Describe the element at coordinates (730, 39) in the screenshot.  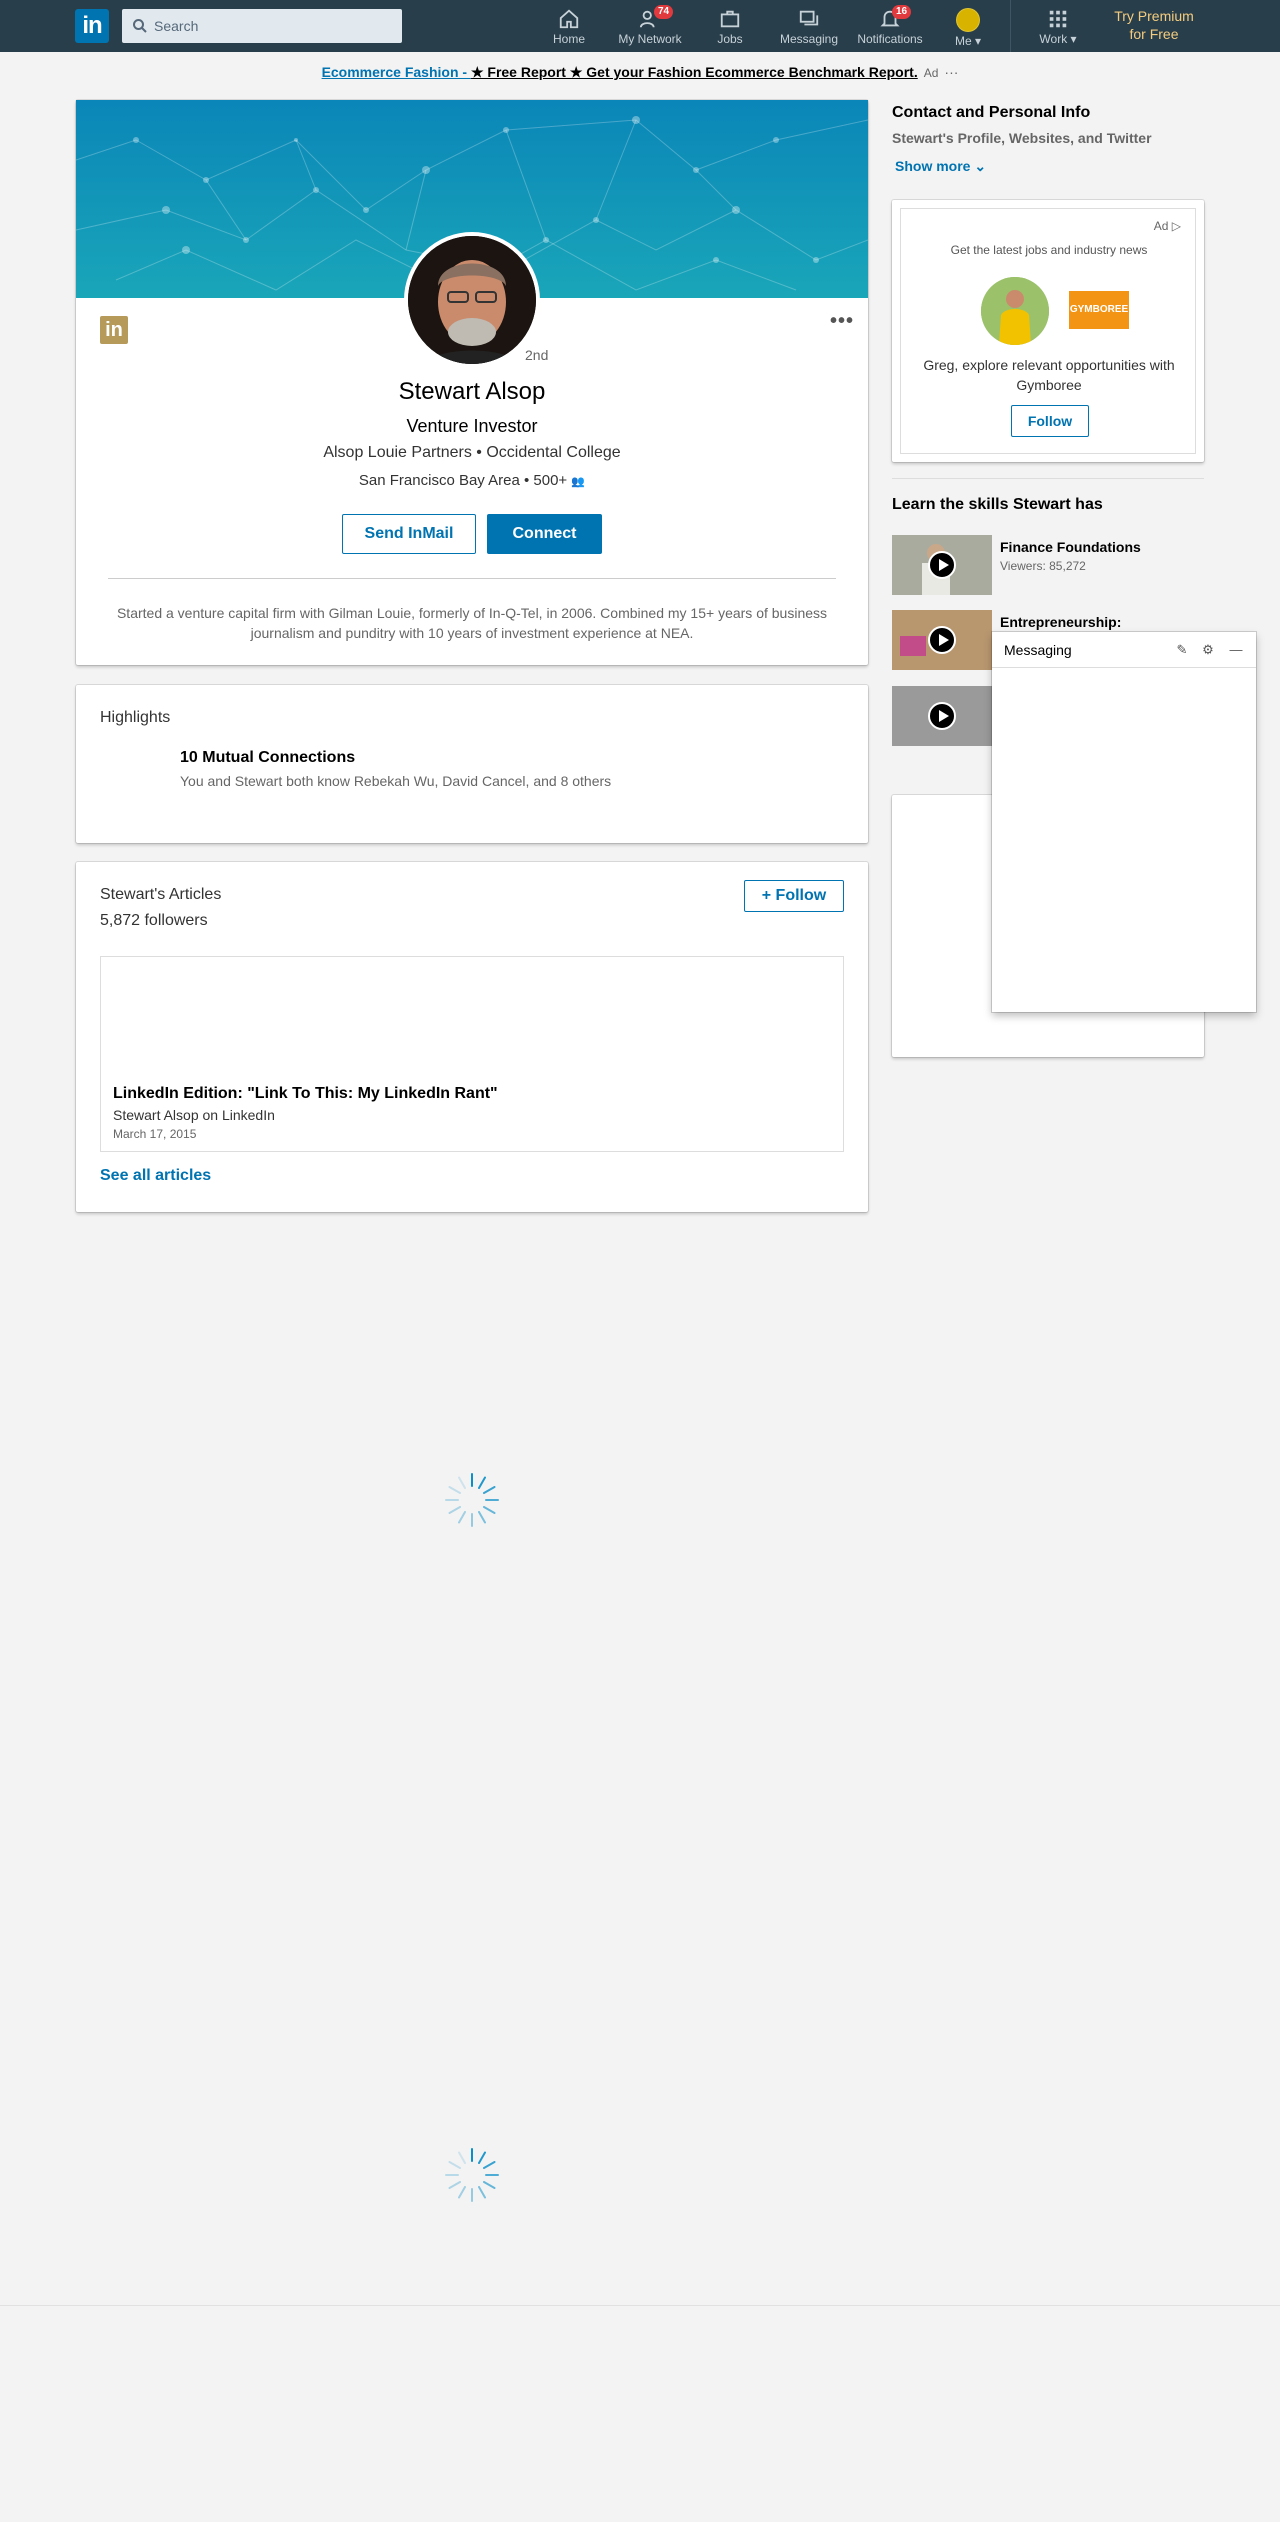
I see `nav-label: Jobs` at that location.